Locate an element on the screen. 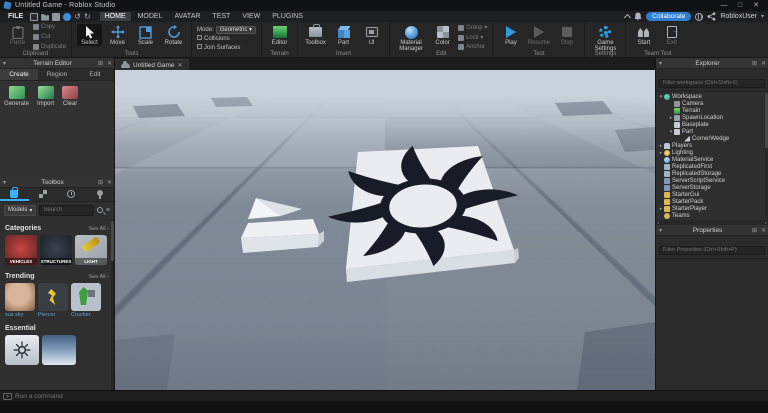 The width and height of the screenshot is (768, 413). move-tool-button: Move is located at coordinates (117, 35).